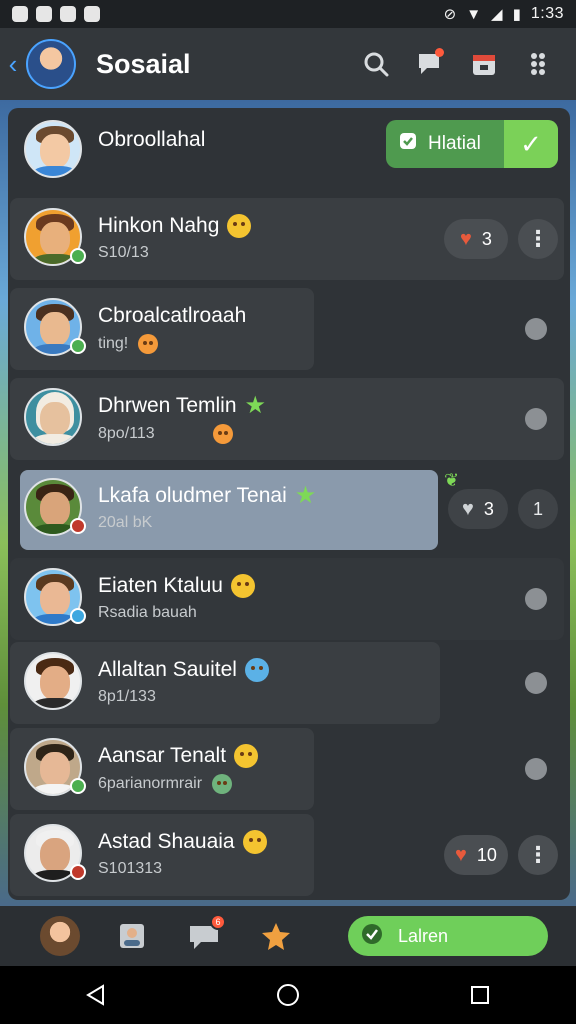  What do you see at coordinates (44, 14) in the screenshot?
I see `app-notification-icon` at bounding box center [44, 14].